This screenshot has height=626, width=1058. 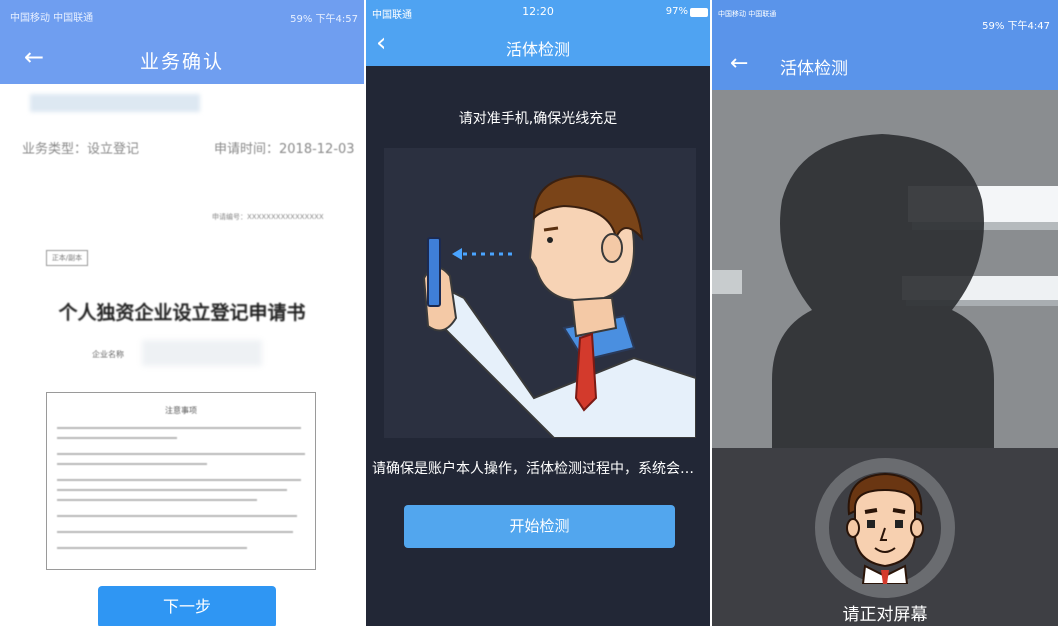 I want to click on start-detection-button: 开始检测, so click(x=539, y=526).